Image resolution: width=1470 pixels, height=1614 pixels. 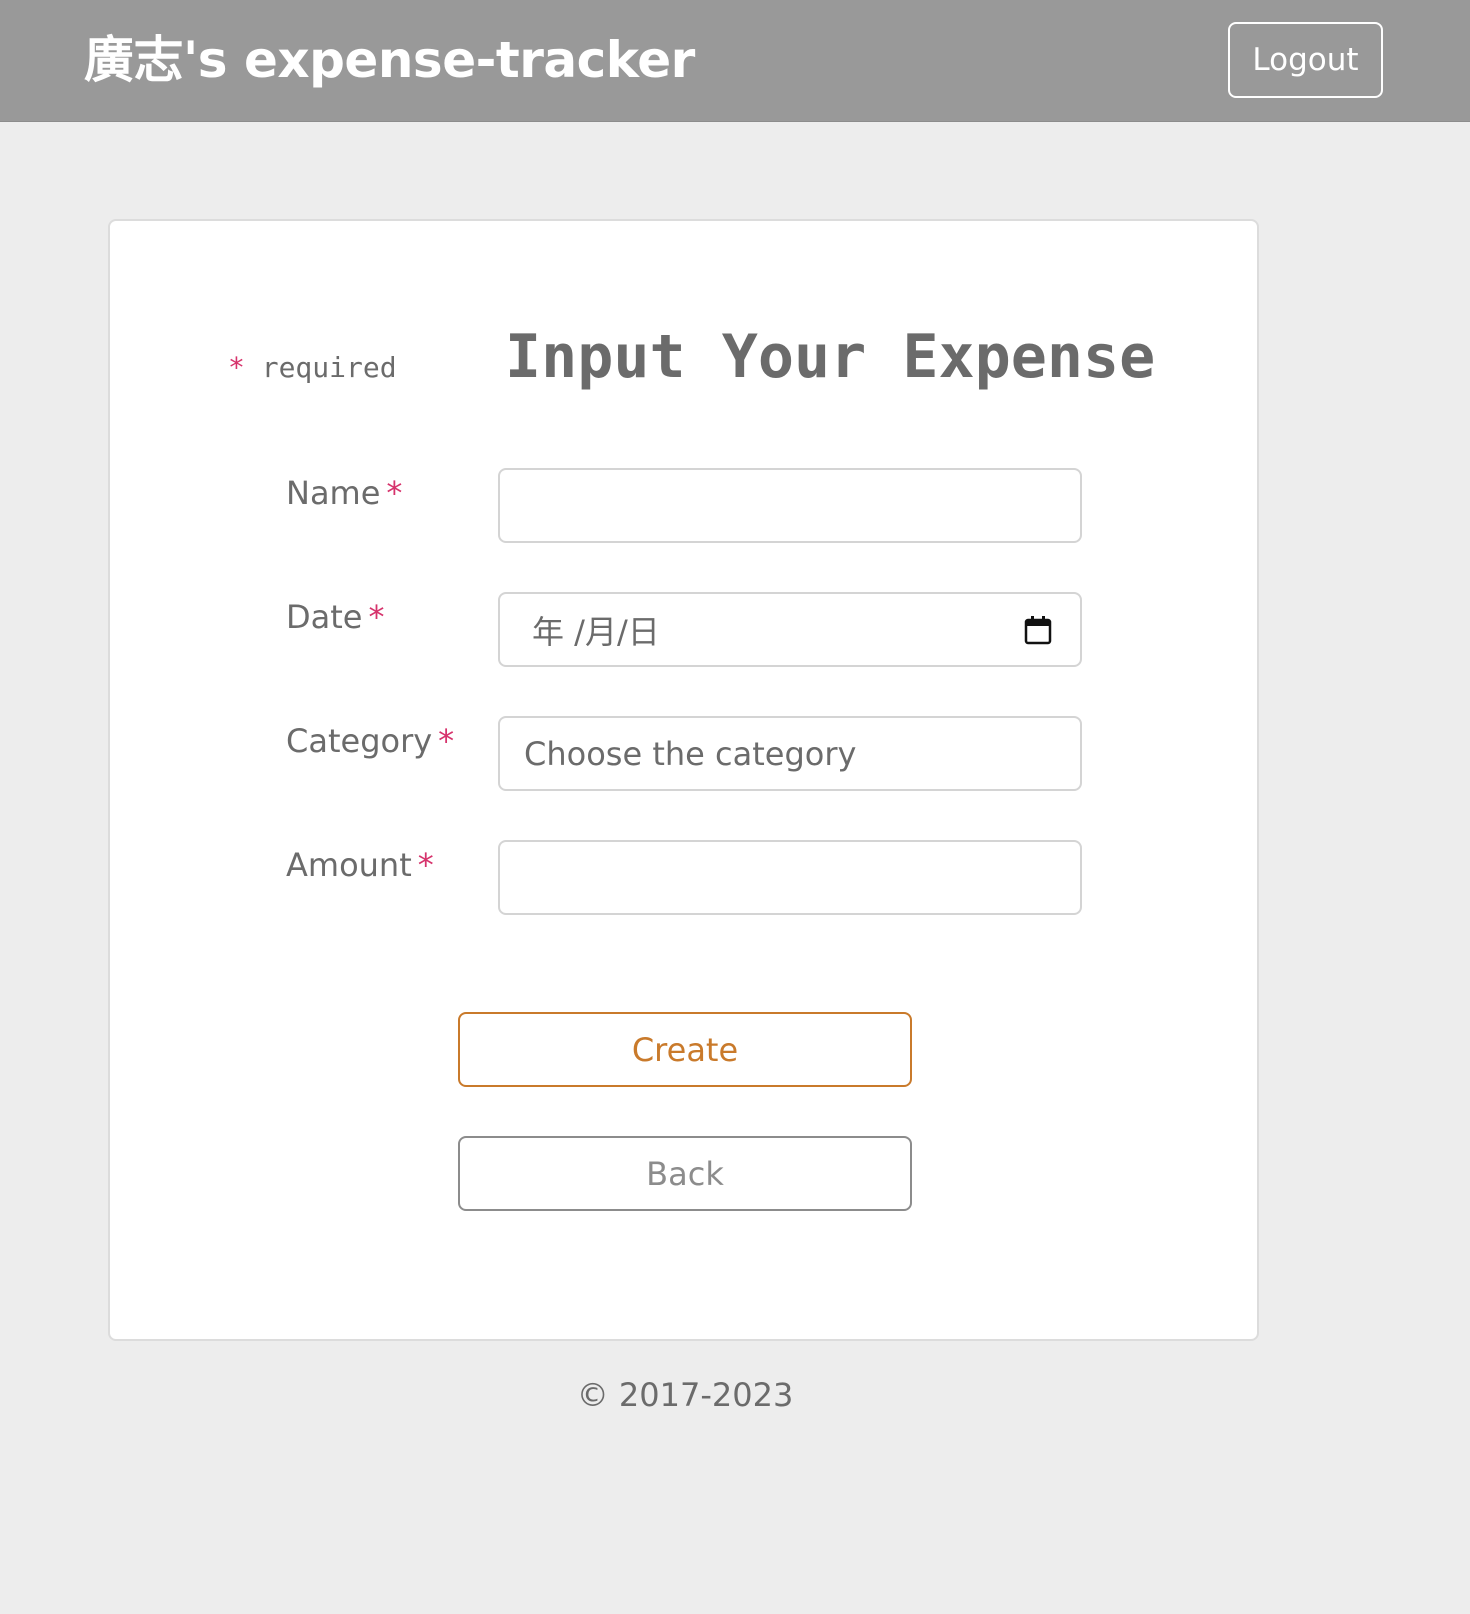 I want to click on name-label: Name *, so click(x=344, y=493).